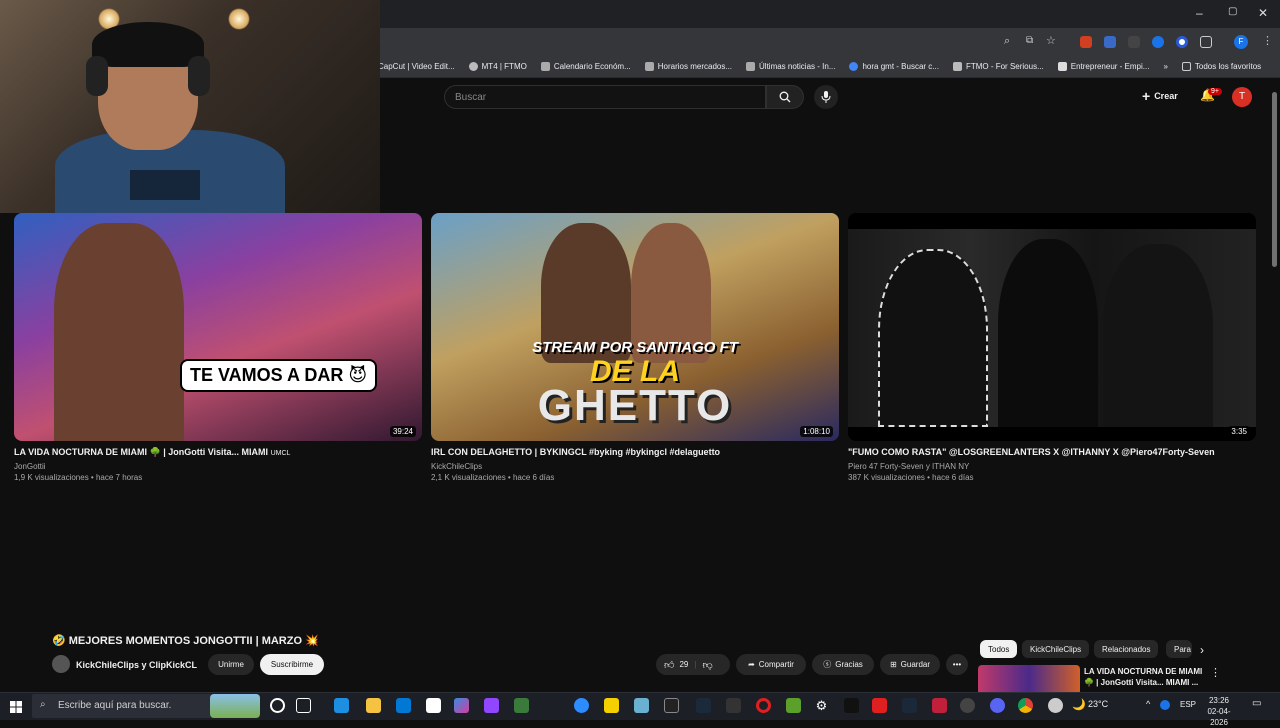 This screenshot has width=1280, height=728. I want to click on thumbs-up-icon: 👍︎, so click(669, 665).